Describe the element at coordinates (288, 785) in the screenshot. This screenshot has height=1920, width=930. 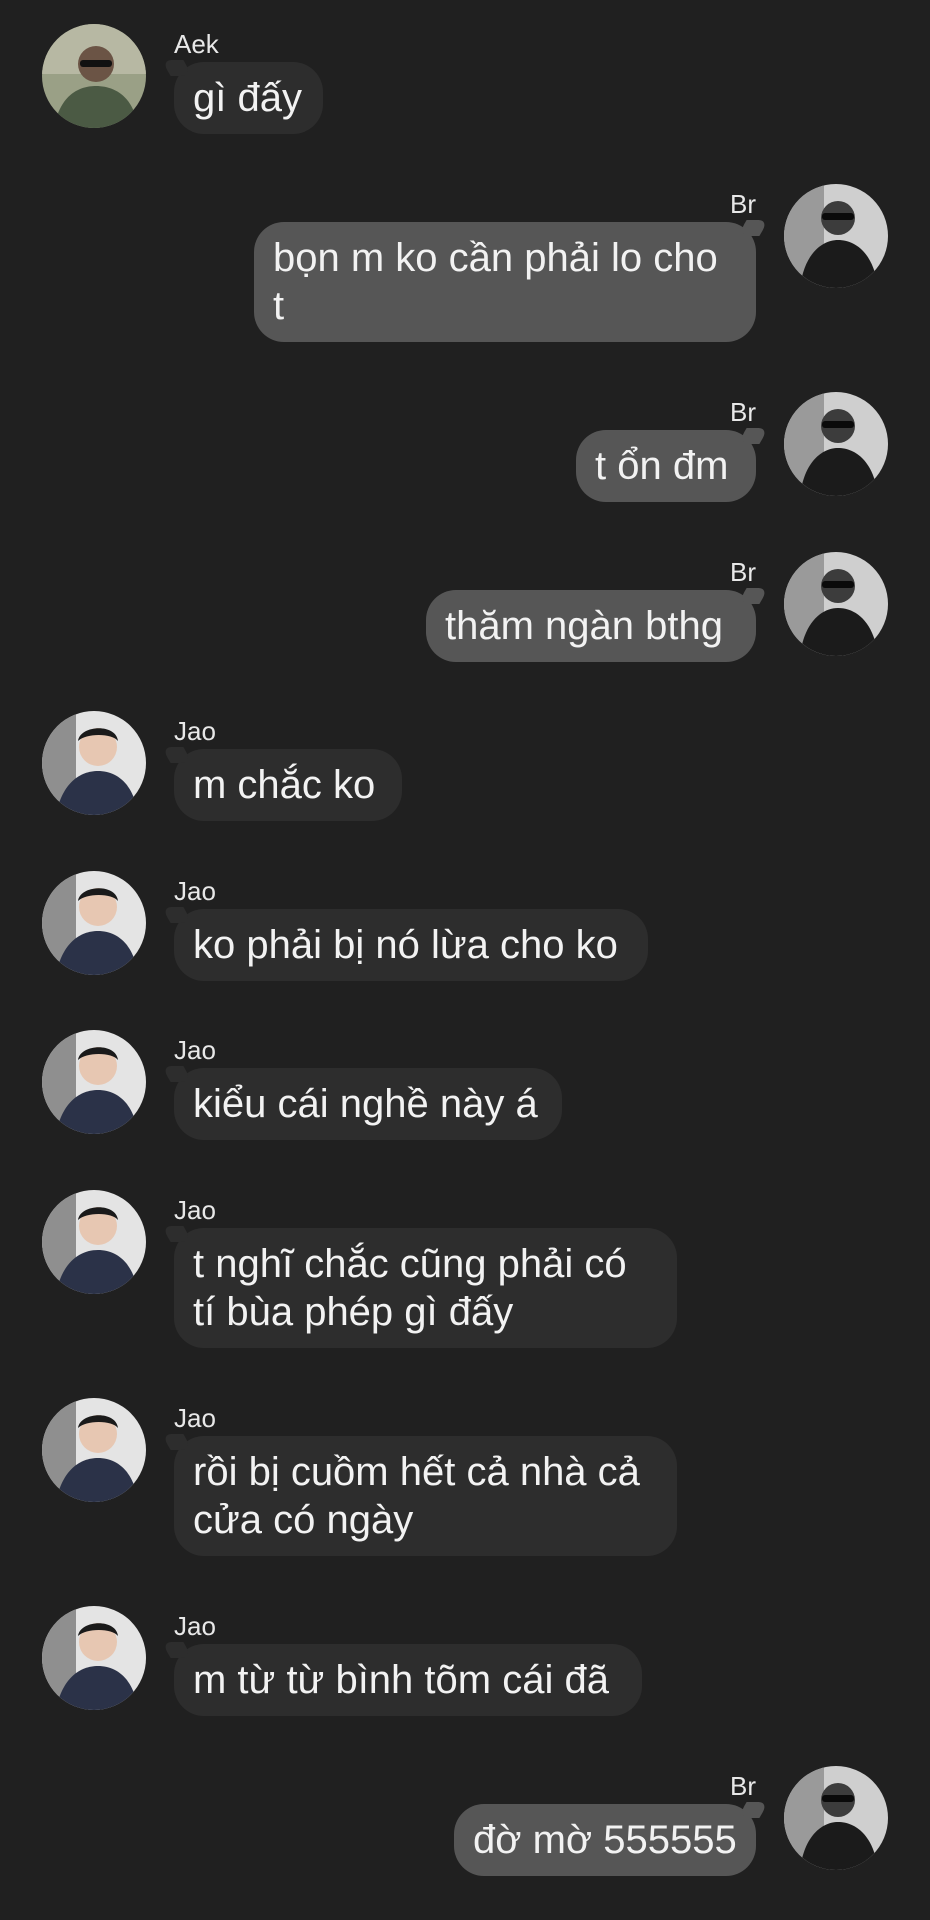
I see `message-bubble: m chắc ko` at that location.